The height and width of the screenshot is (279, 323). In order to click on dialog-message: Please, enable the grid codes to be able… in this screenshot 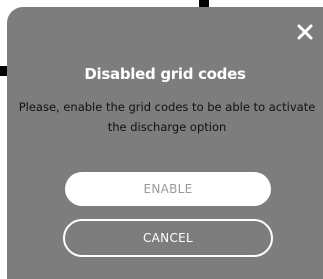, I will do `click(167, 117)`.